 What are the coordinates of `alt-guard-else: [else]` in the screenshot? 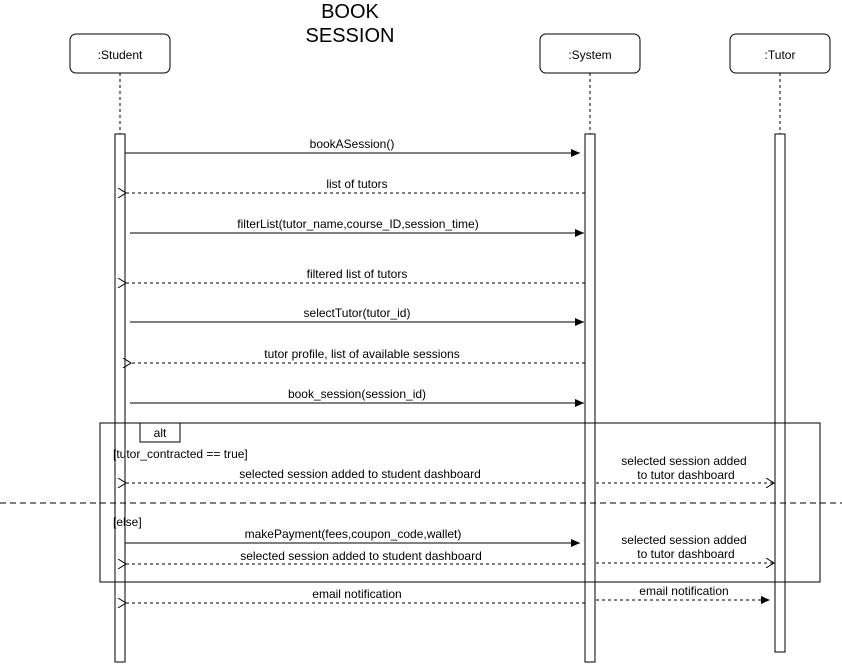 It's located at (127, 522).